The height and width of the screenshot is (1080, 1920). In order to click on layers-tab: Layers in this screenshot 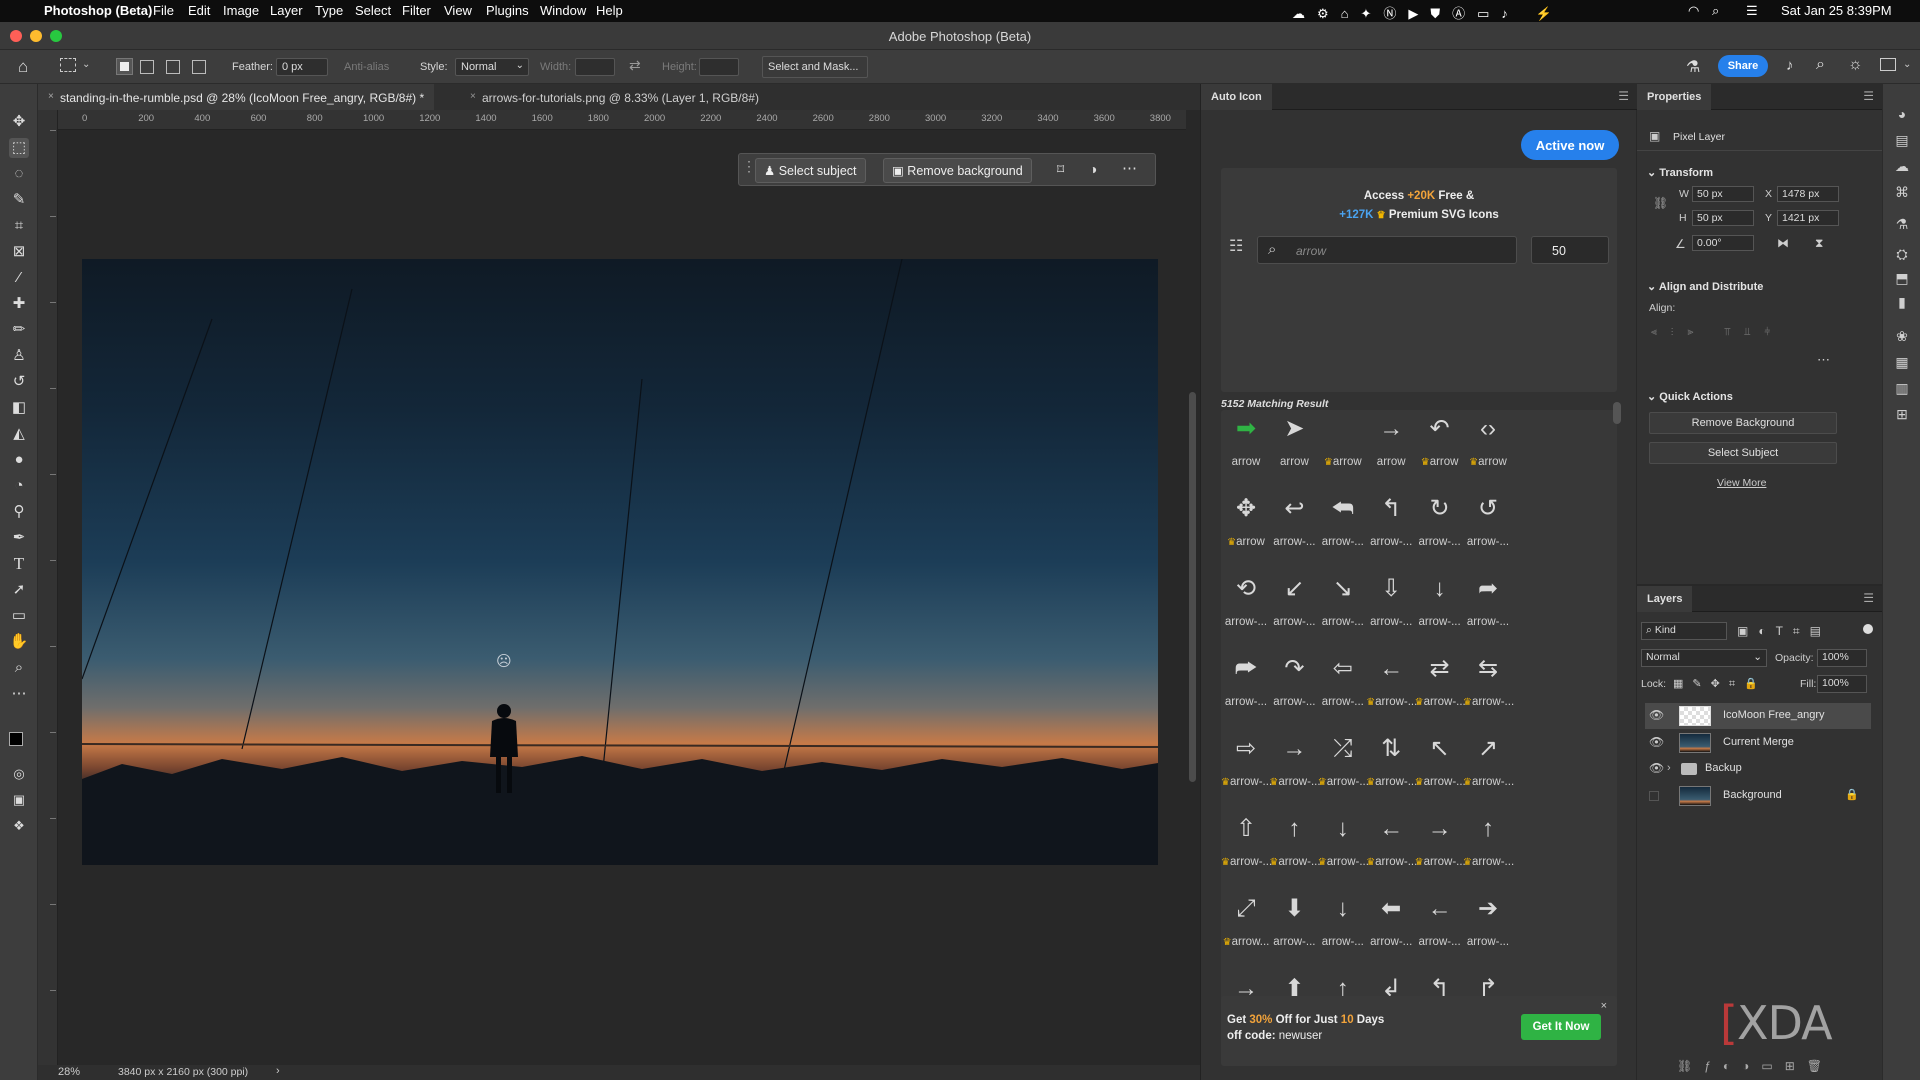, I will do `click(1665, 599)`.